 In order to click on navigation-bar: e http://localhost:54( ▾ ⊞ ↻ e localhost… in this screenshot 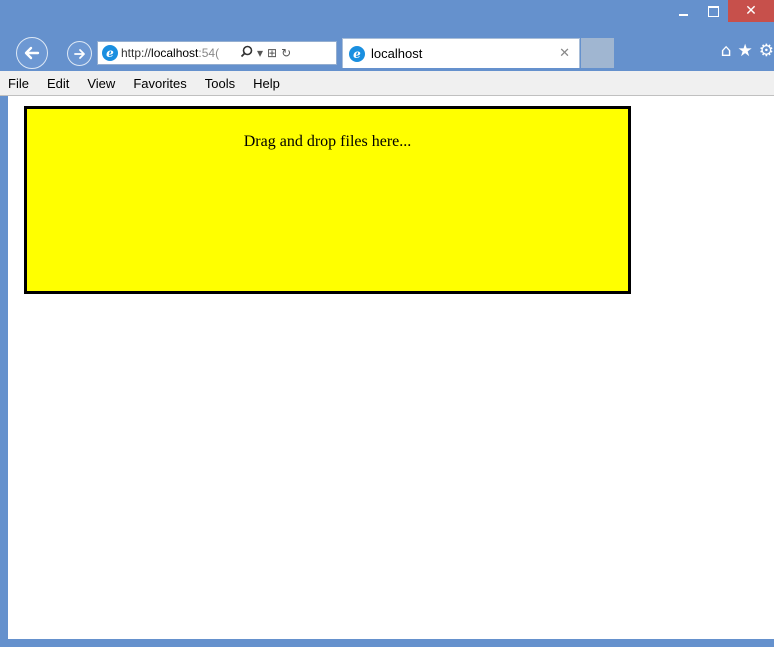, I will do `click(387, 52)`.